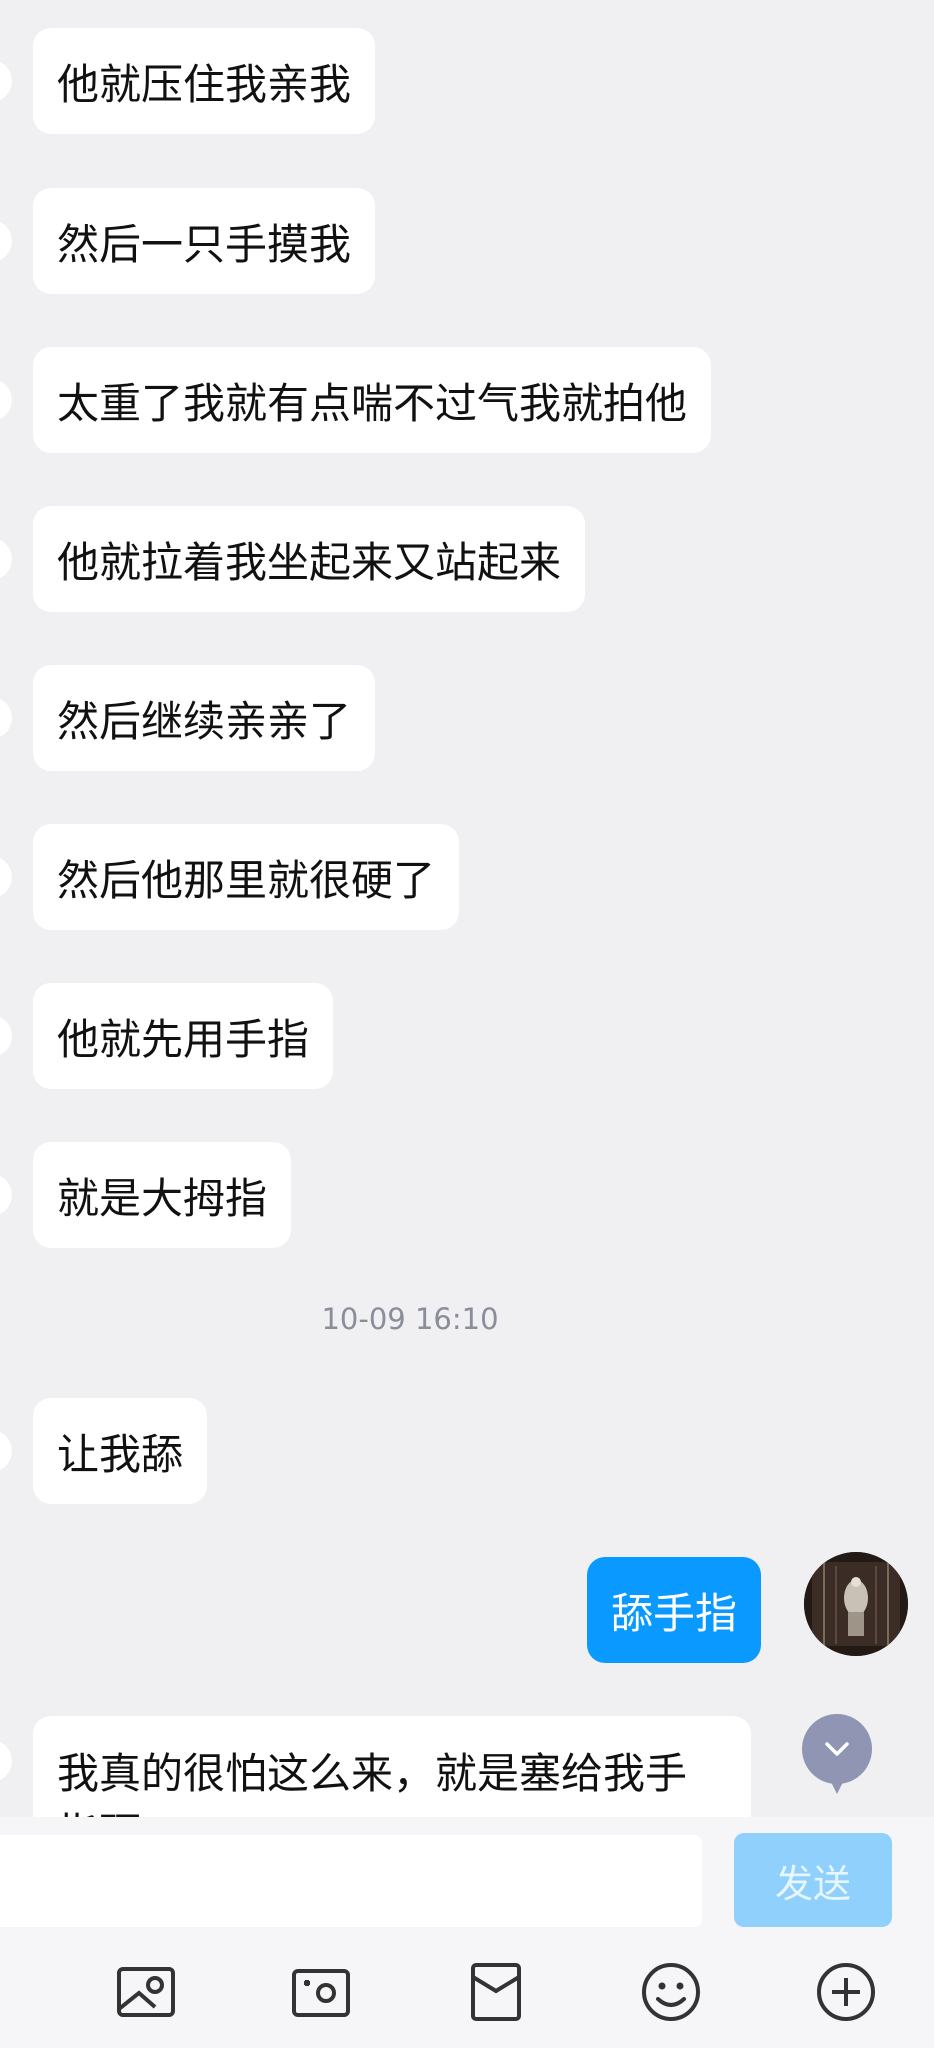  Describe the element at coordinates (392, 1766) in the screenshot. I see `message-bubble: 我真的很怕这么来，就是塞给我手指硬` at that location.